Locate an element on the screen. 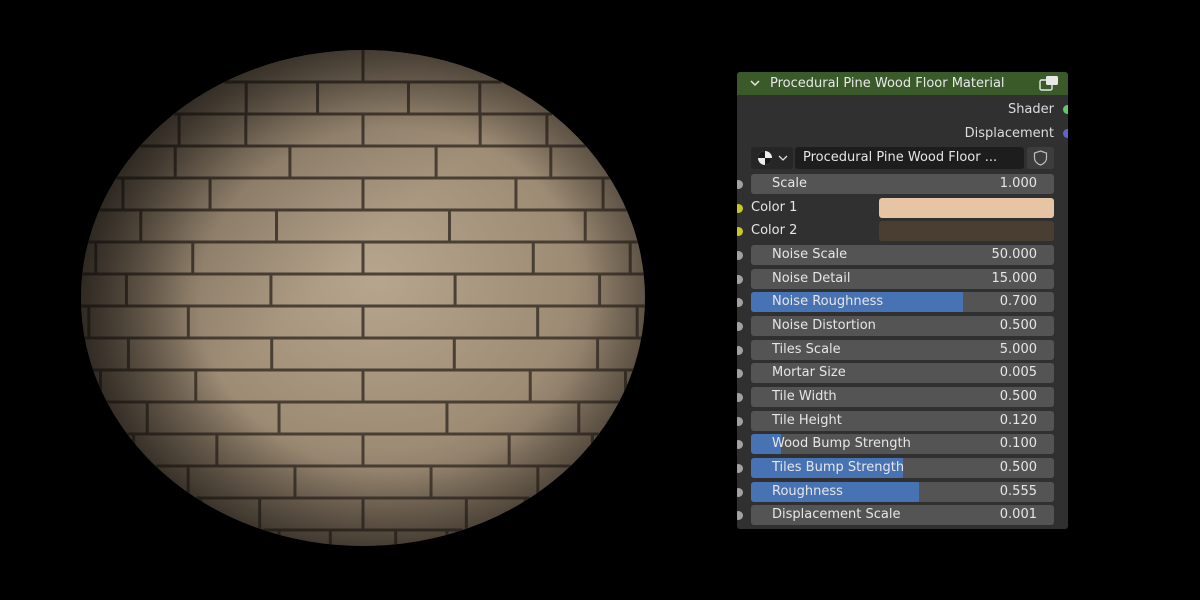 Image resolution: width=1200 pixels, height=600 pixels. tile-width-field: Tile Width 0.500 is located at coordinates (902, 397).